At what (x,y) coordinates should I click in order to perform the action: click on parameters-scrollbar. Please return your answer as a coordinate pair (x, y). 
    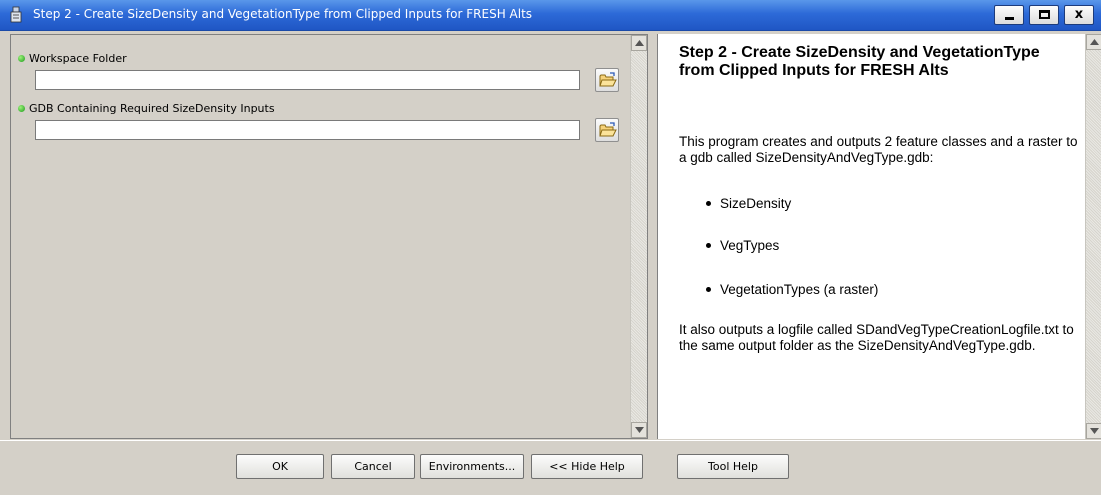
    Looking at the image, I should click on (638, 236).